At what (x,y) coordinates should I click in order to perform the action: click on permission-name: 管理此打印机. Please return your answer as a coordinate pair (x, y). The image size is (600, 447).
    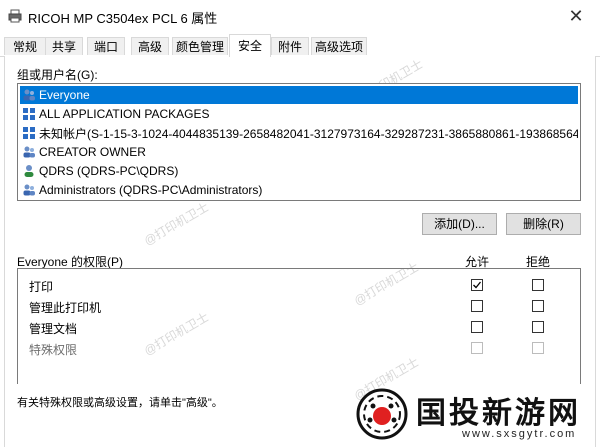
    Looking at the image, I should click on (65, 308).